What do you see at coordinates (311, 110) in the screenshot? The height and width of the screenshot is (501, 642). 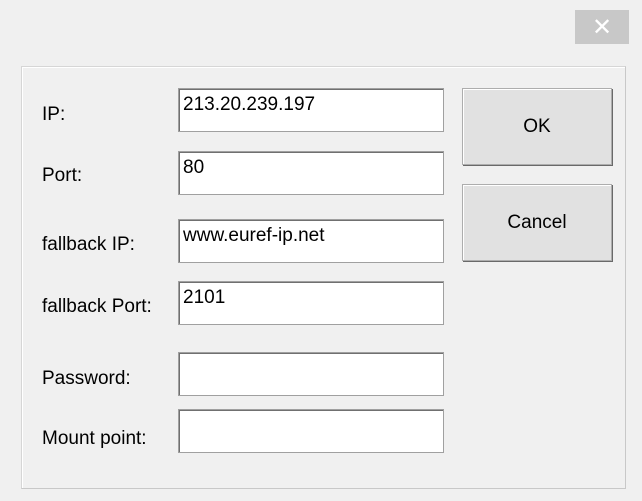 I see `ip-field: 213.20.239.197` at bounding box center [311, 110].